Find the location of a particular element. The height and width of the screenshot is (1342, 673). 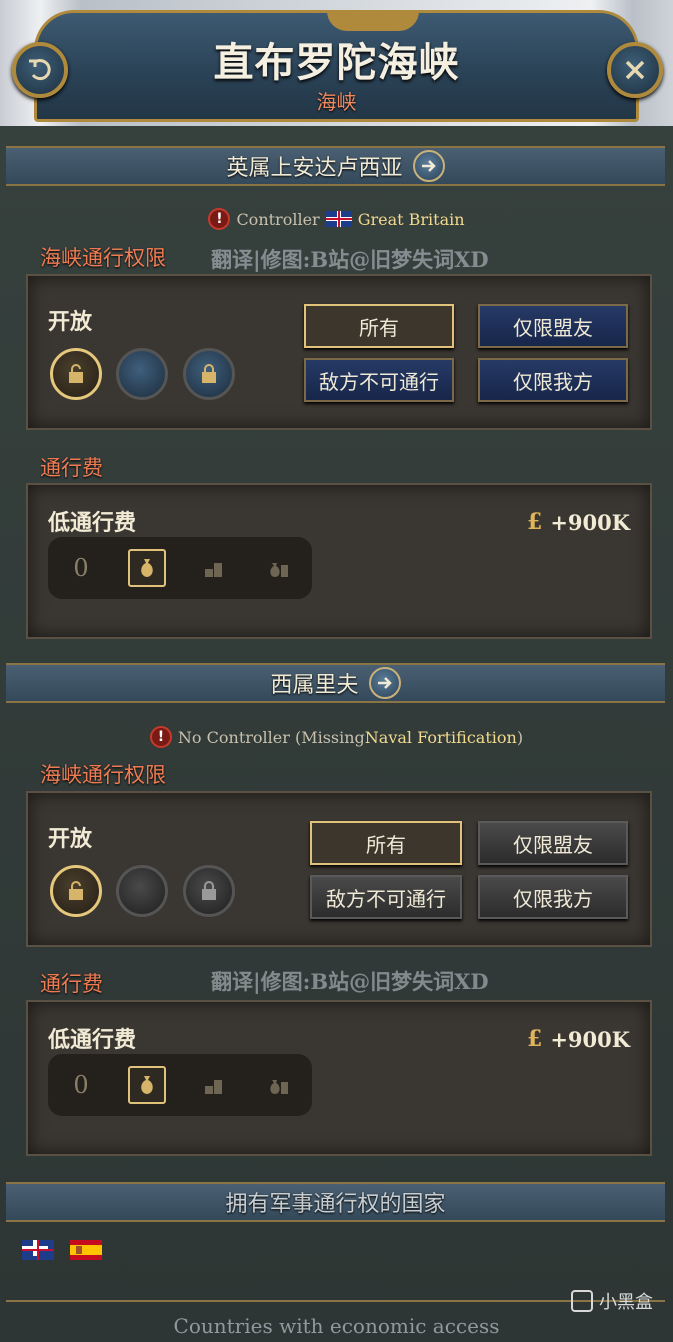

close-button is located at coordinates (635, 70).